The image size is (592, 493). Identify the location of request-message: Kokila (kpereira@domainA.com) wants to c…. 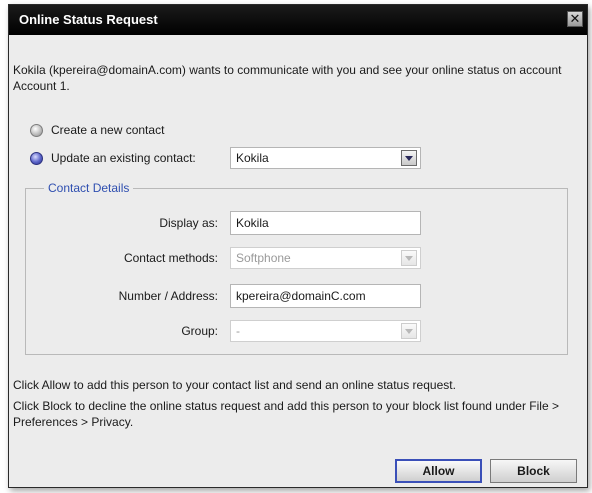
(287, 78).